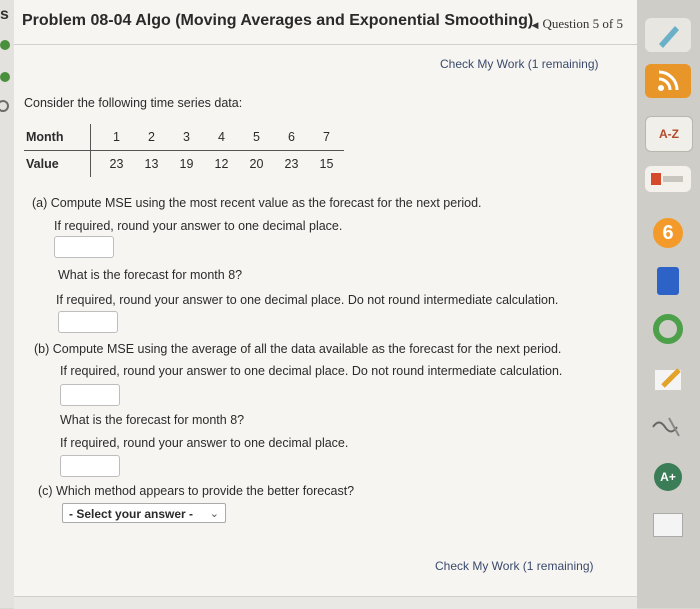 This screenshot has width=700, height=609. What do you see at coordinates (256, 164) in the screenshot?
I see `value-cell: 20` at bounding box center [256, 164].